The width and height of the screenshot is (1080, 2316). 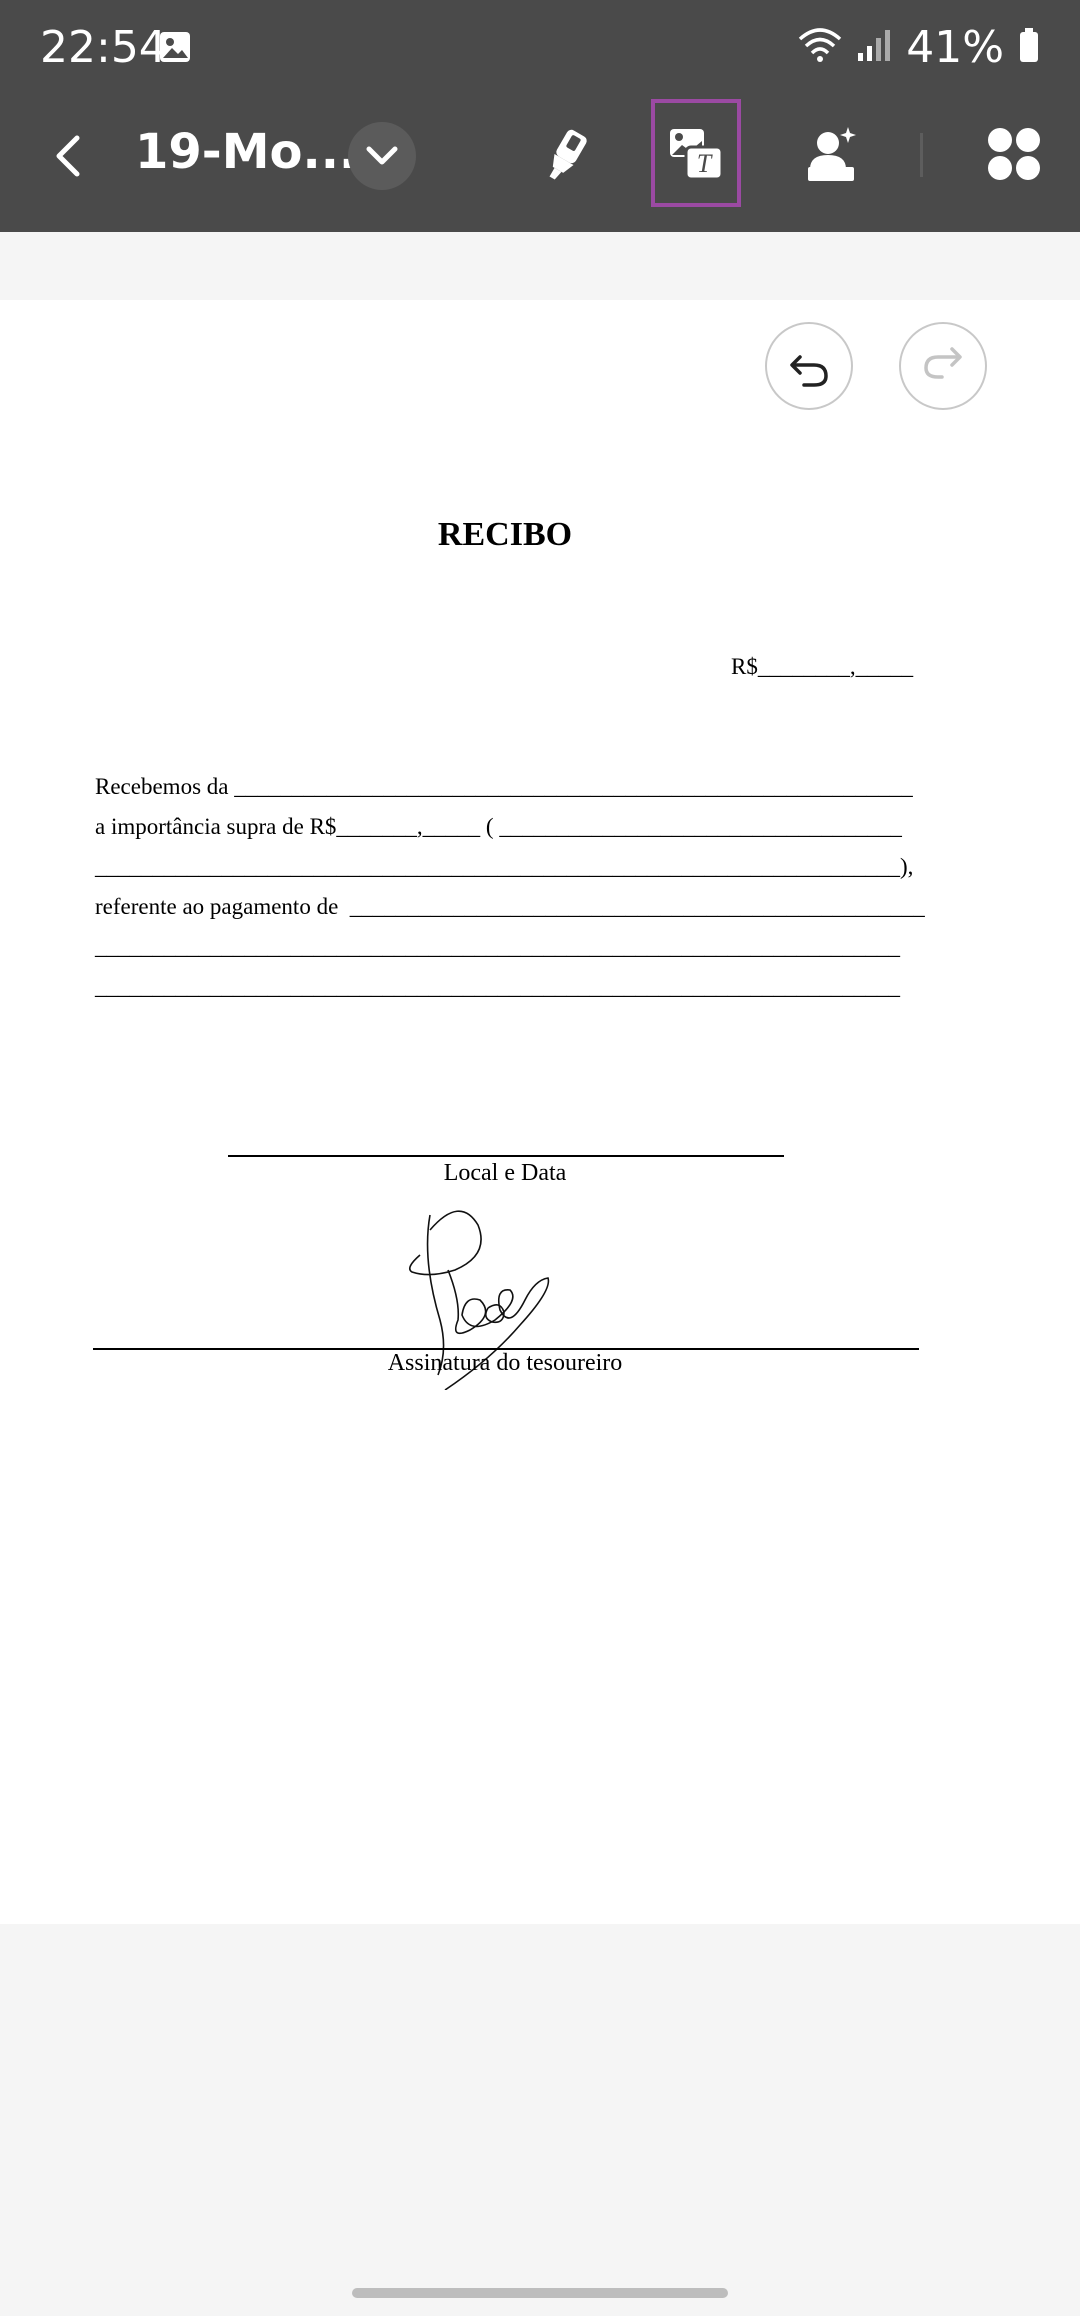 I want to click on undo-icon, so click(x=809, y=371).